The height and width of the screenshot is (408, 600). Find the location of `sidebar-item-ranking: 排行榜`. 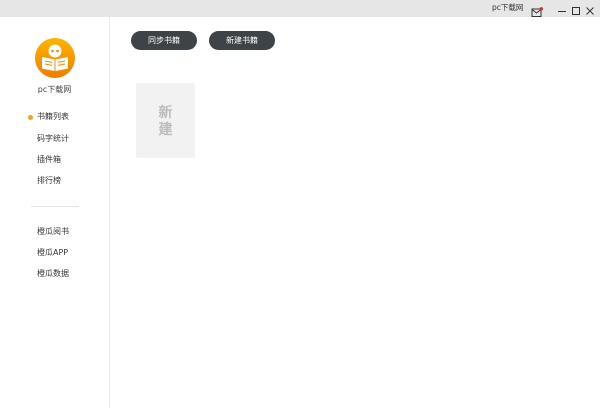

sidebar-item-ranking: 排行榜 is located at coordinates (49, 181).